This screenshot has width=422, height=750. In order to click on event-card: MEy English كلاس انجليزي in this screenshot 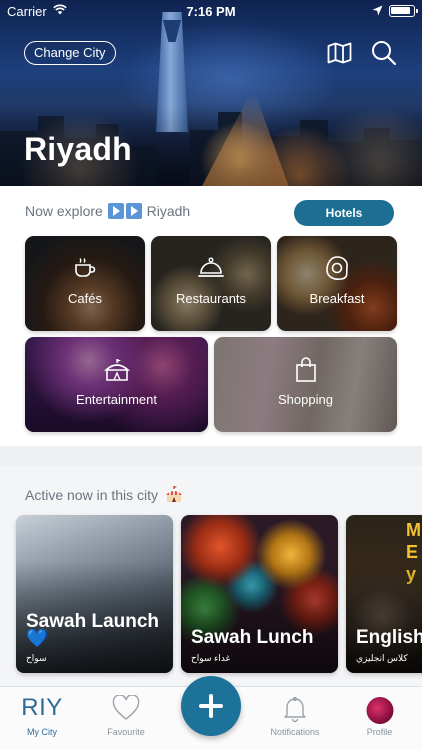, I will do `click(384, 594)`.